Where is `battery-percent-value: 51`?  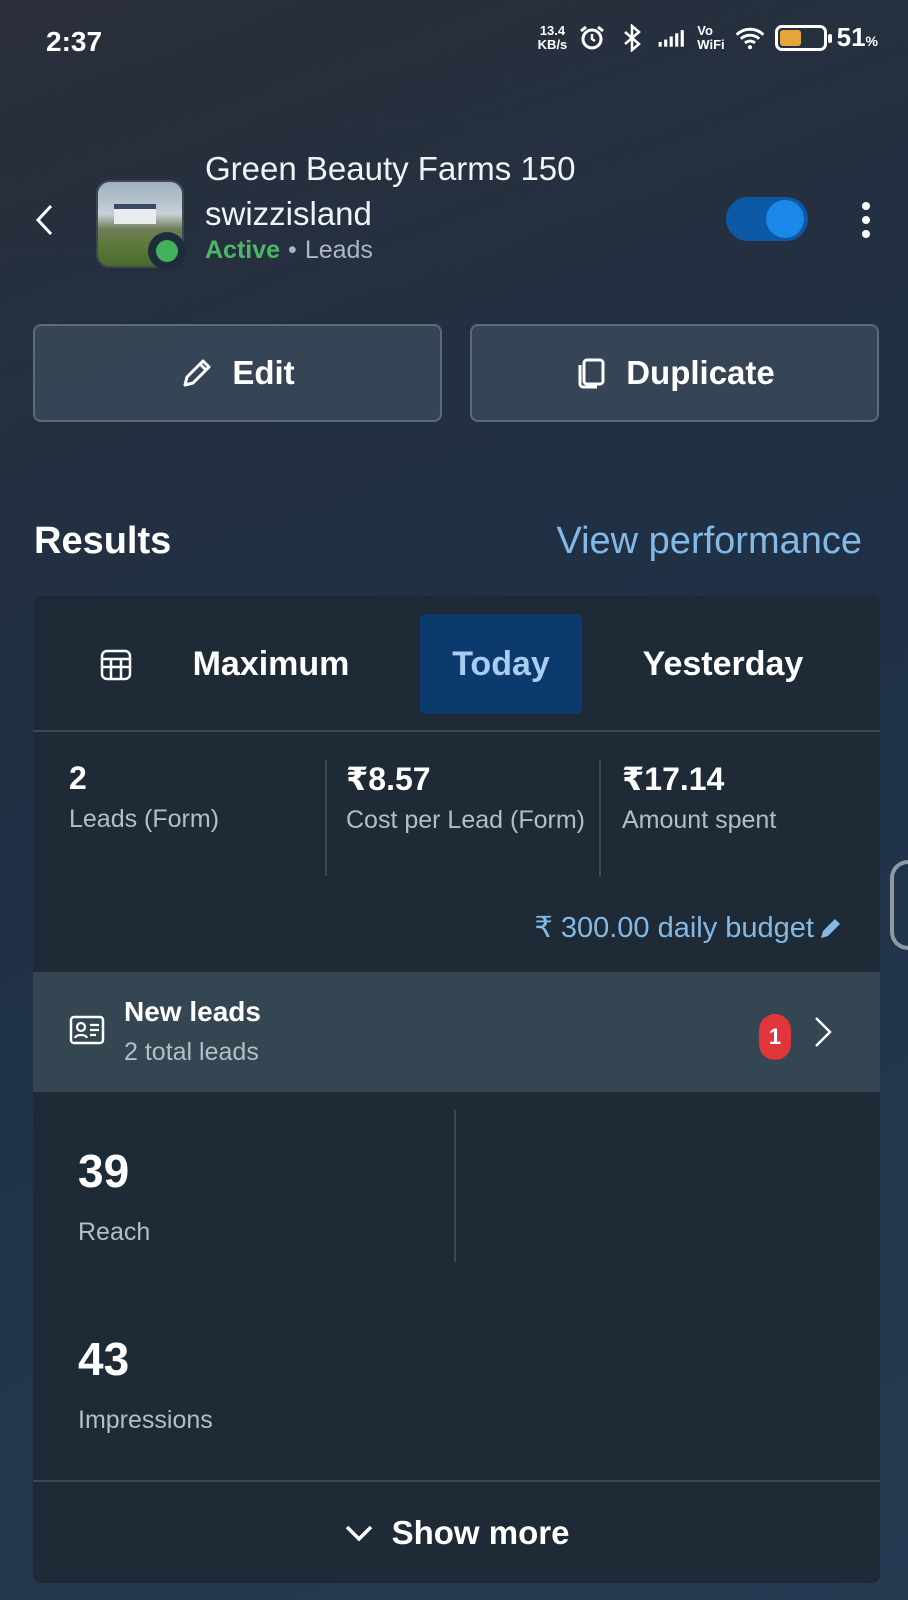
battery-percent-value: 51 is located at coordinates (851, 37).